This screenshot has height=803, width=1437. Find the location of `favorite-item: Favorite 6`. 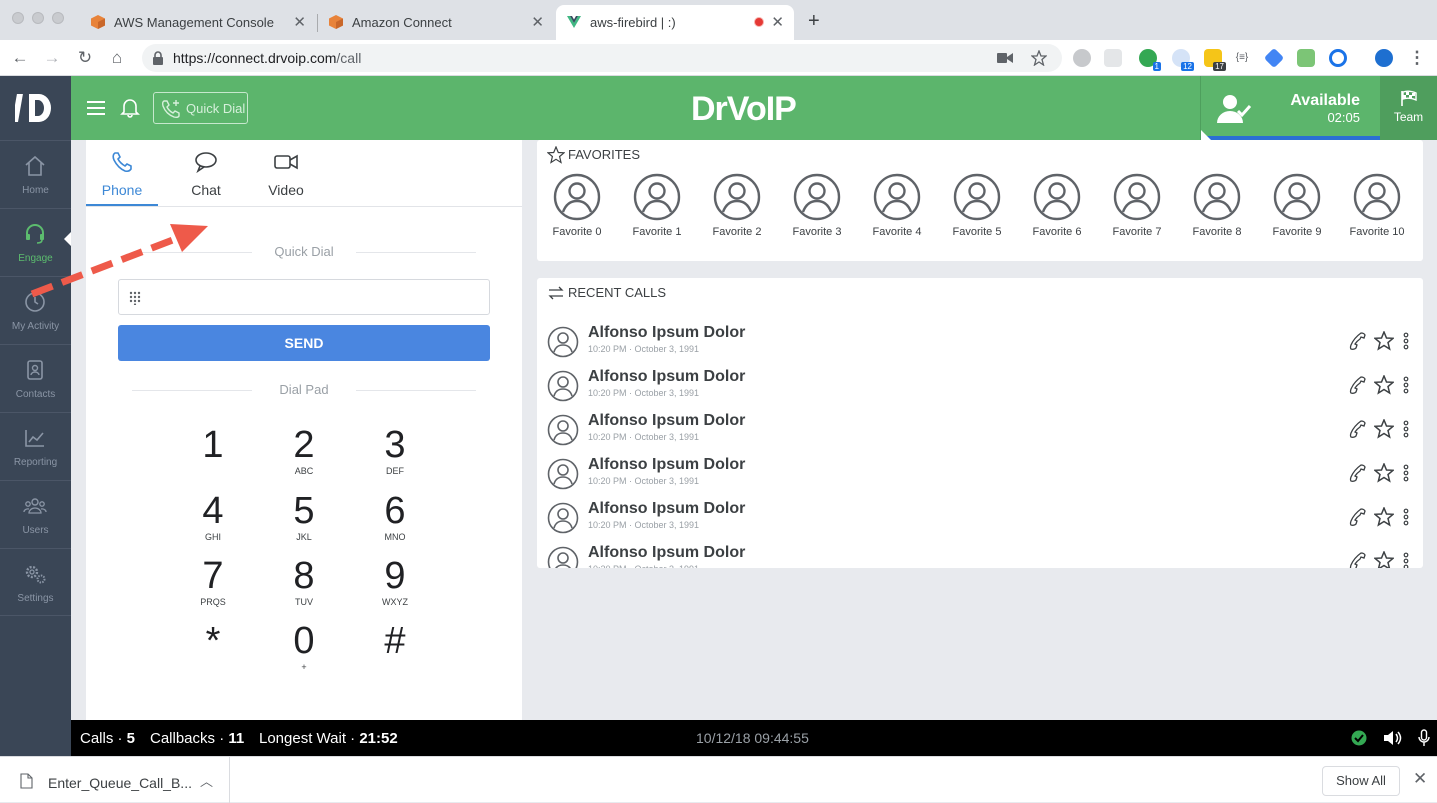

favorite-item: Favorite 6 is located at coordinates (1057, 208).